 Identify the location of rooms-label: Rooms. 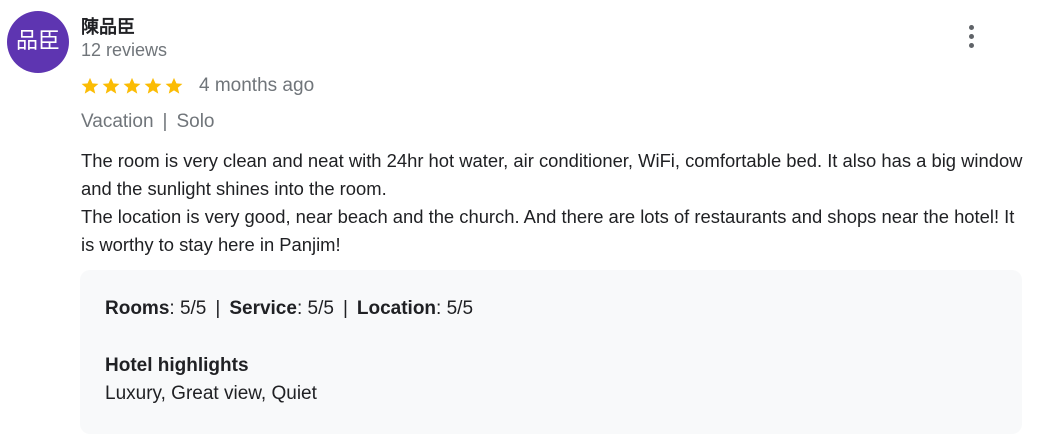
(137, 308).